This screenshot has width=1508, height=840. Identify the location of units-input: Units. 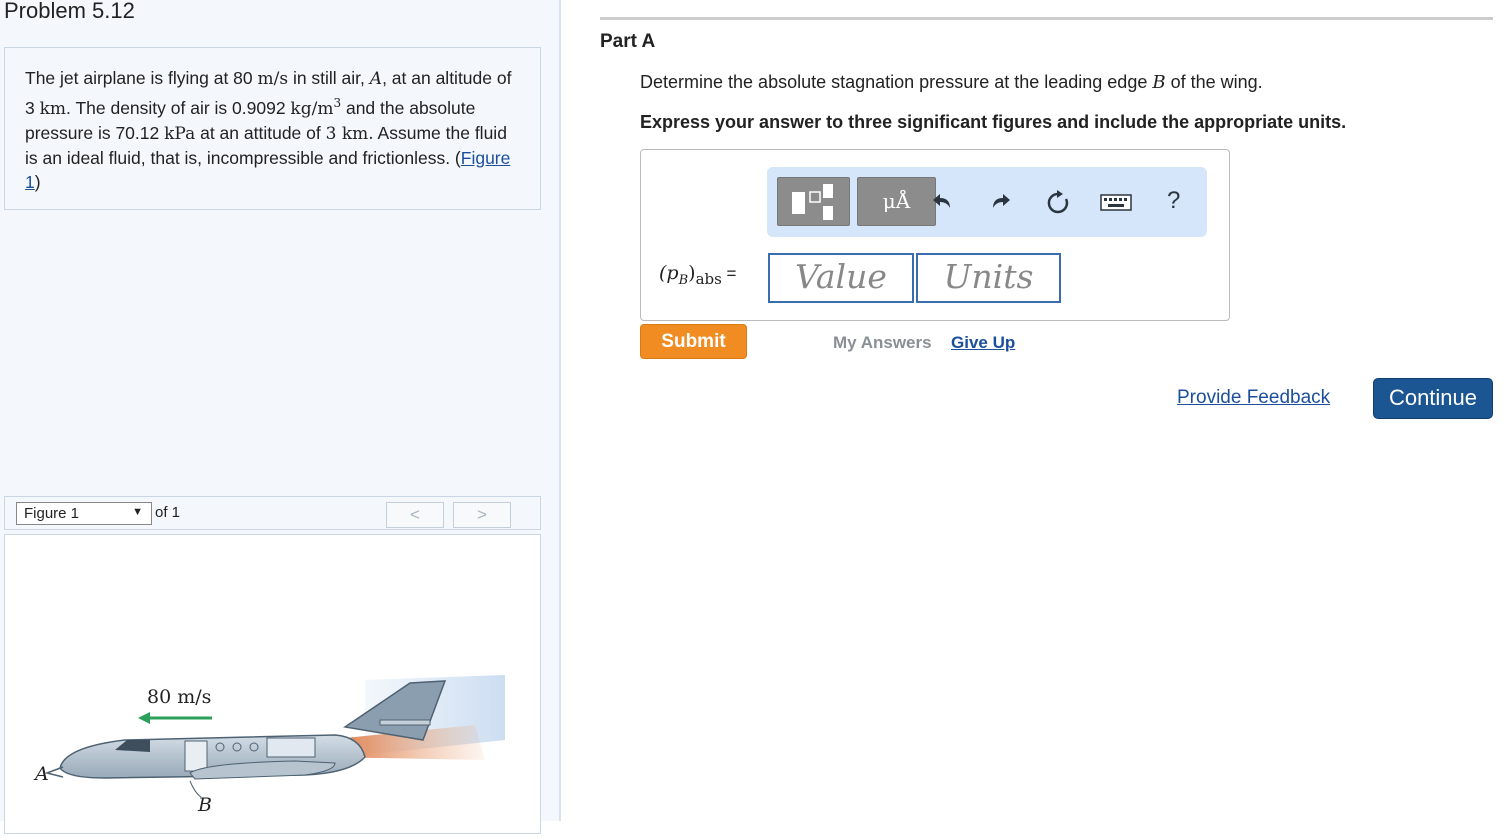
(988, 278).